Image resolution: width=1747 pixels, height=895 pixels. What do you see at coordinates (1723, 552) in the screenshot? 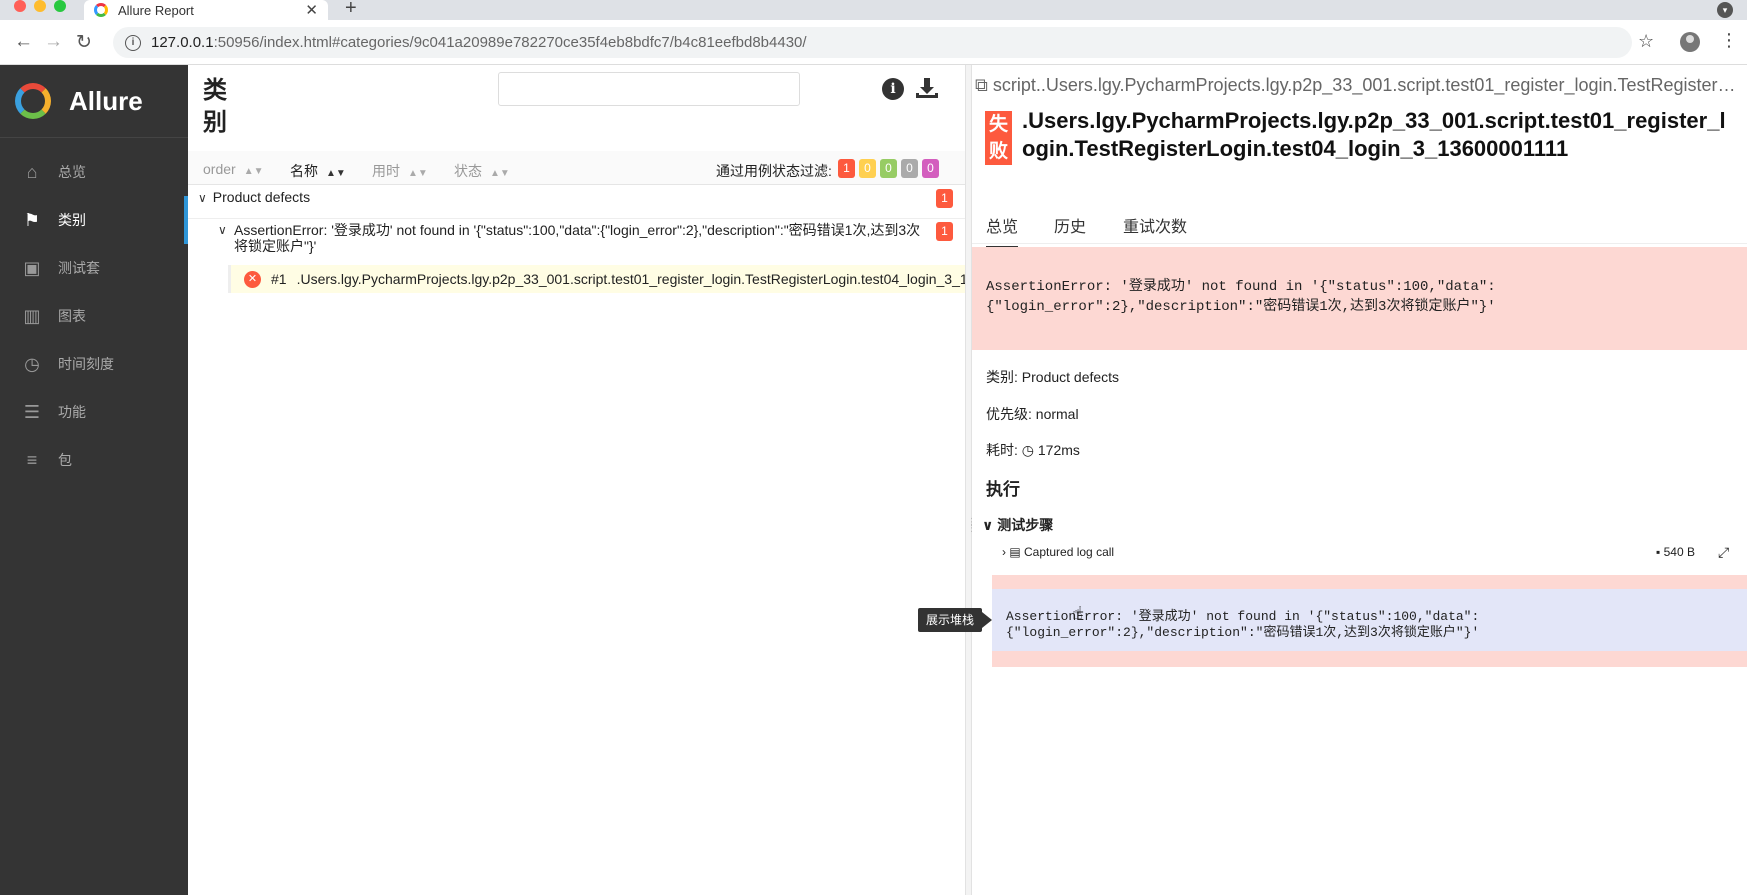
I see `expand-icon: ⤢` at bounding box center [1723, 552].